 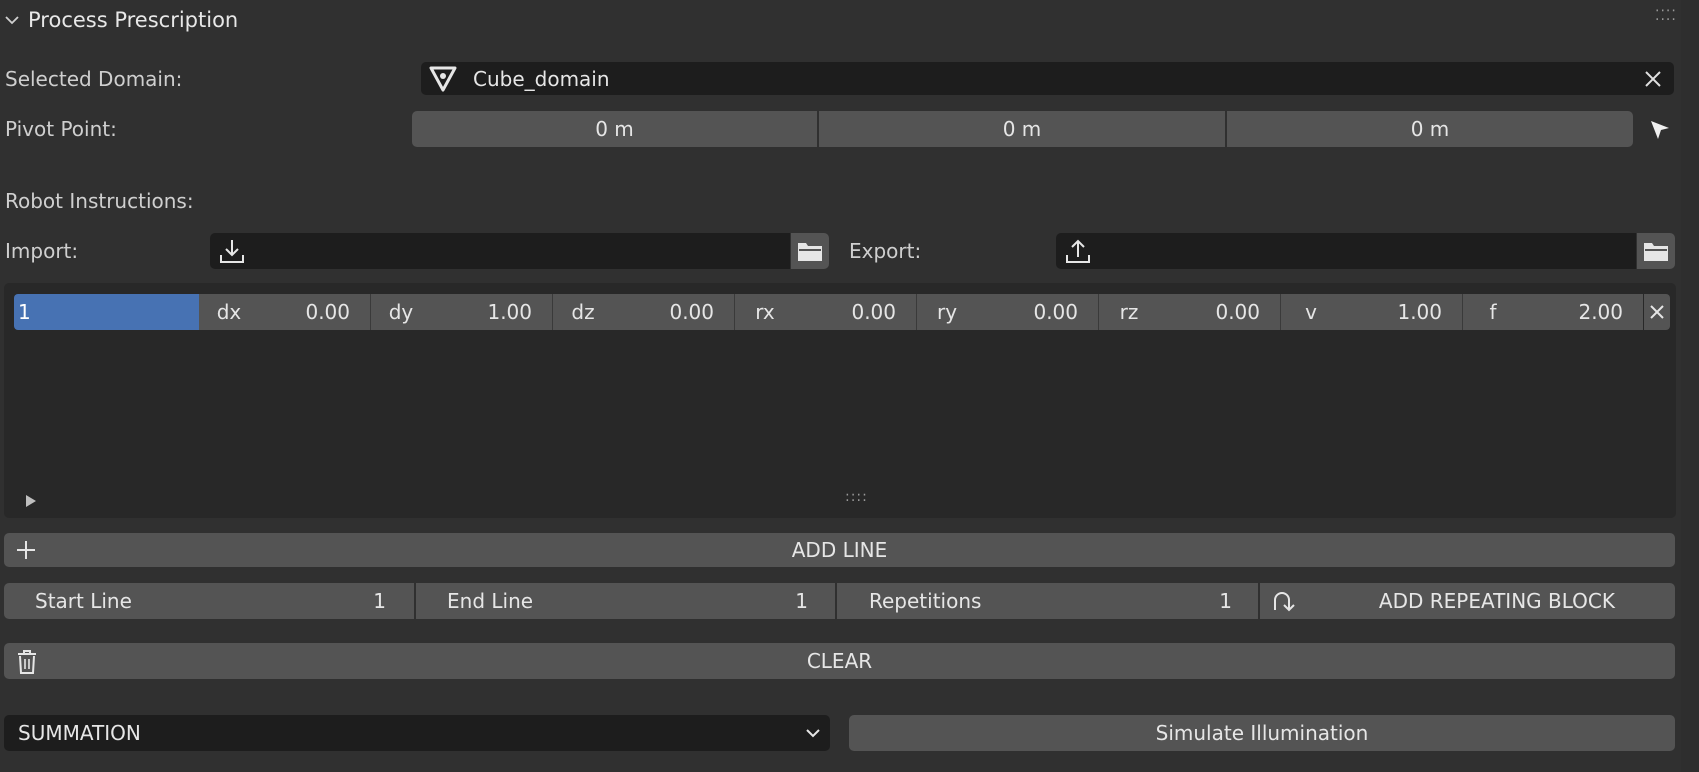 What do you see at coordinates (27, 662) in the screenshot?
I see `trash-icon` at bounding box center [27, 662].